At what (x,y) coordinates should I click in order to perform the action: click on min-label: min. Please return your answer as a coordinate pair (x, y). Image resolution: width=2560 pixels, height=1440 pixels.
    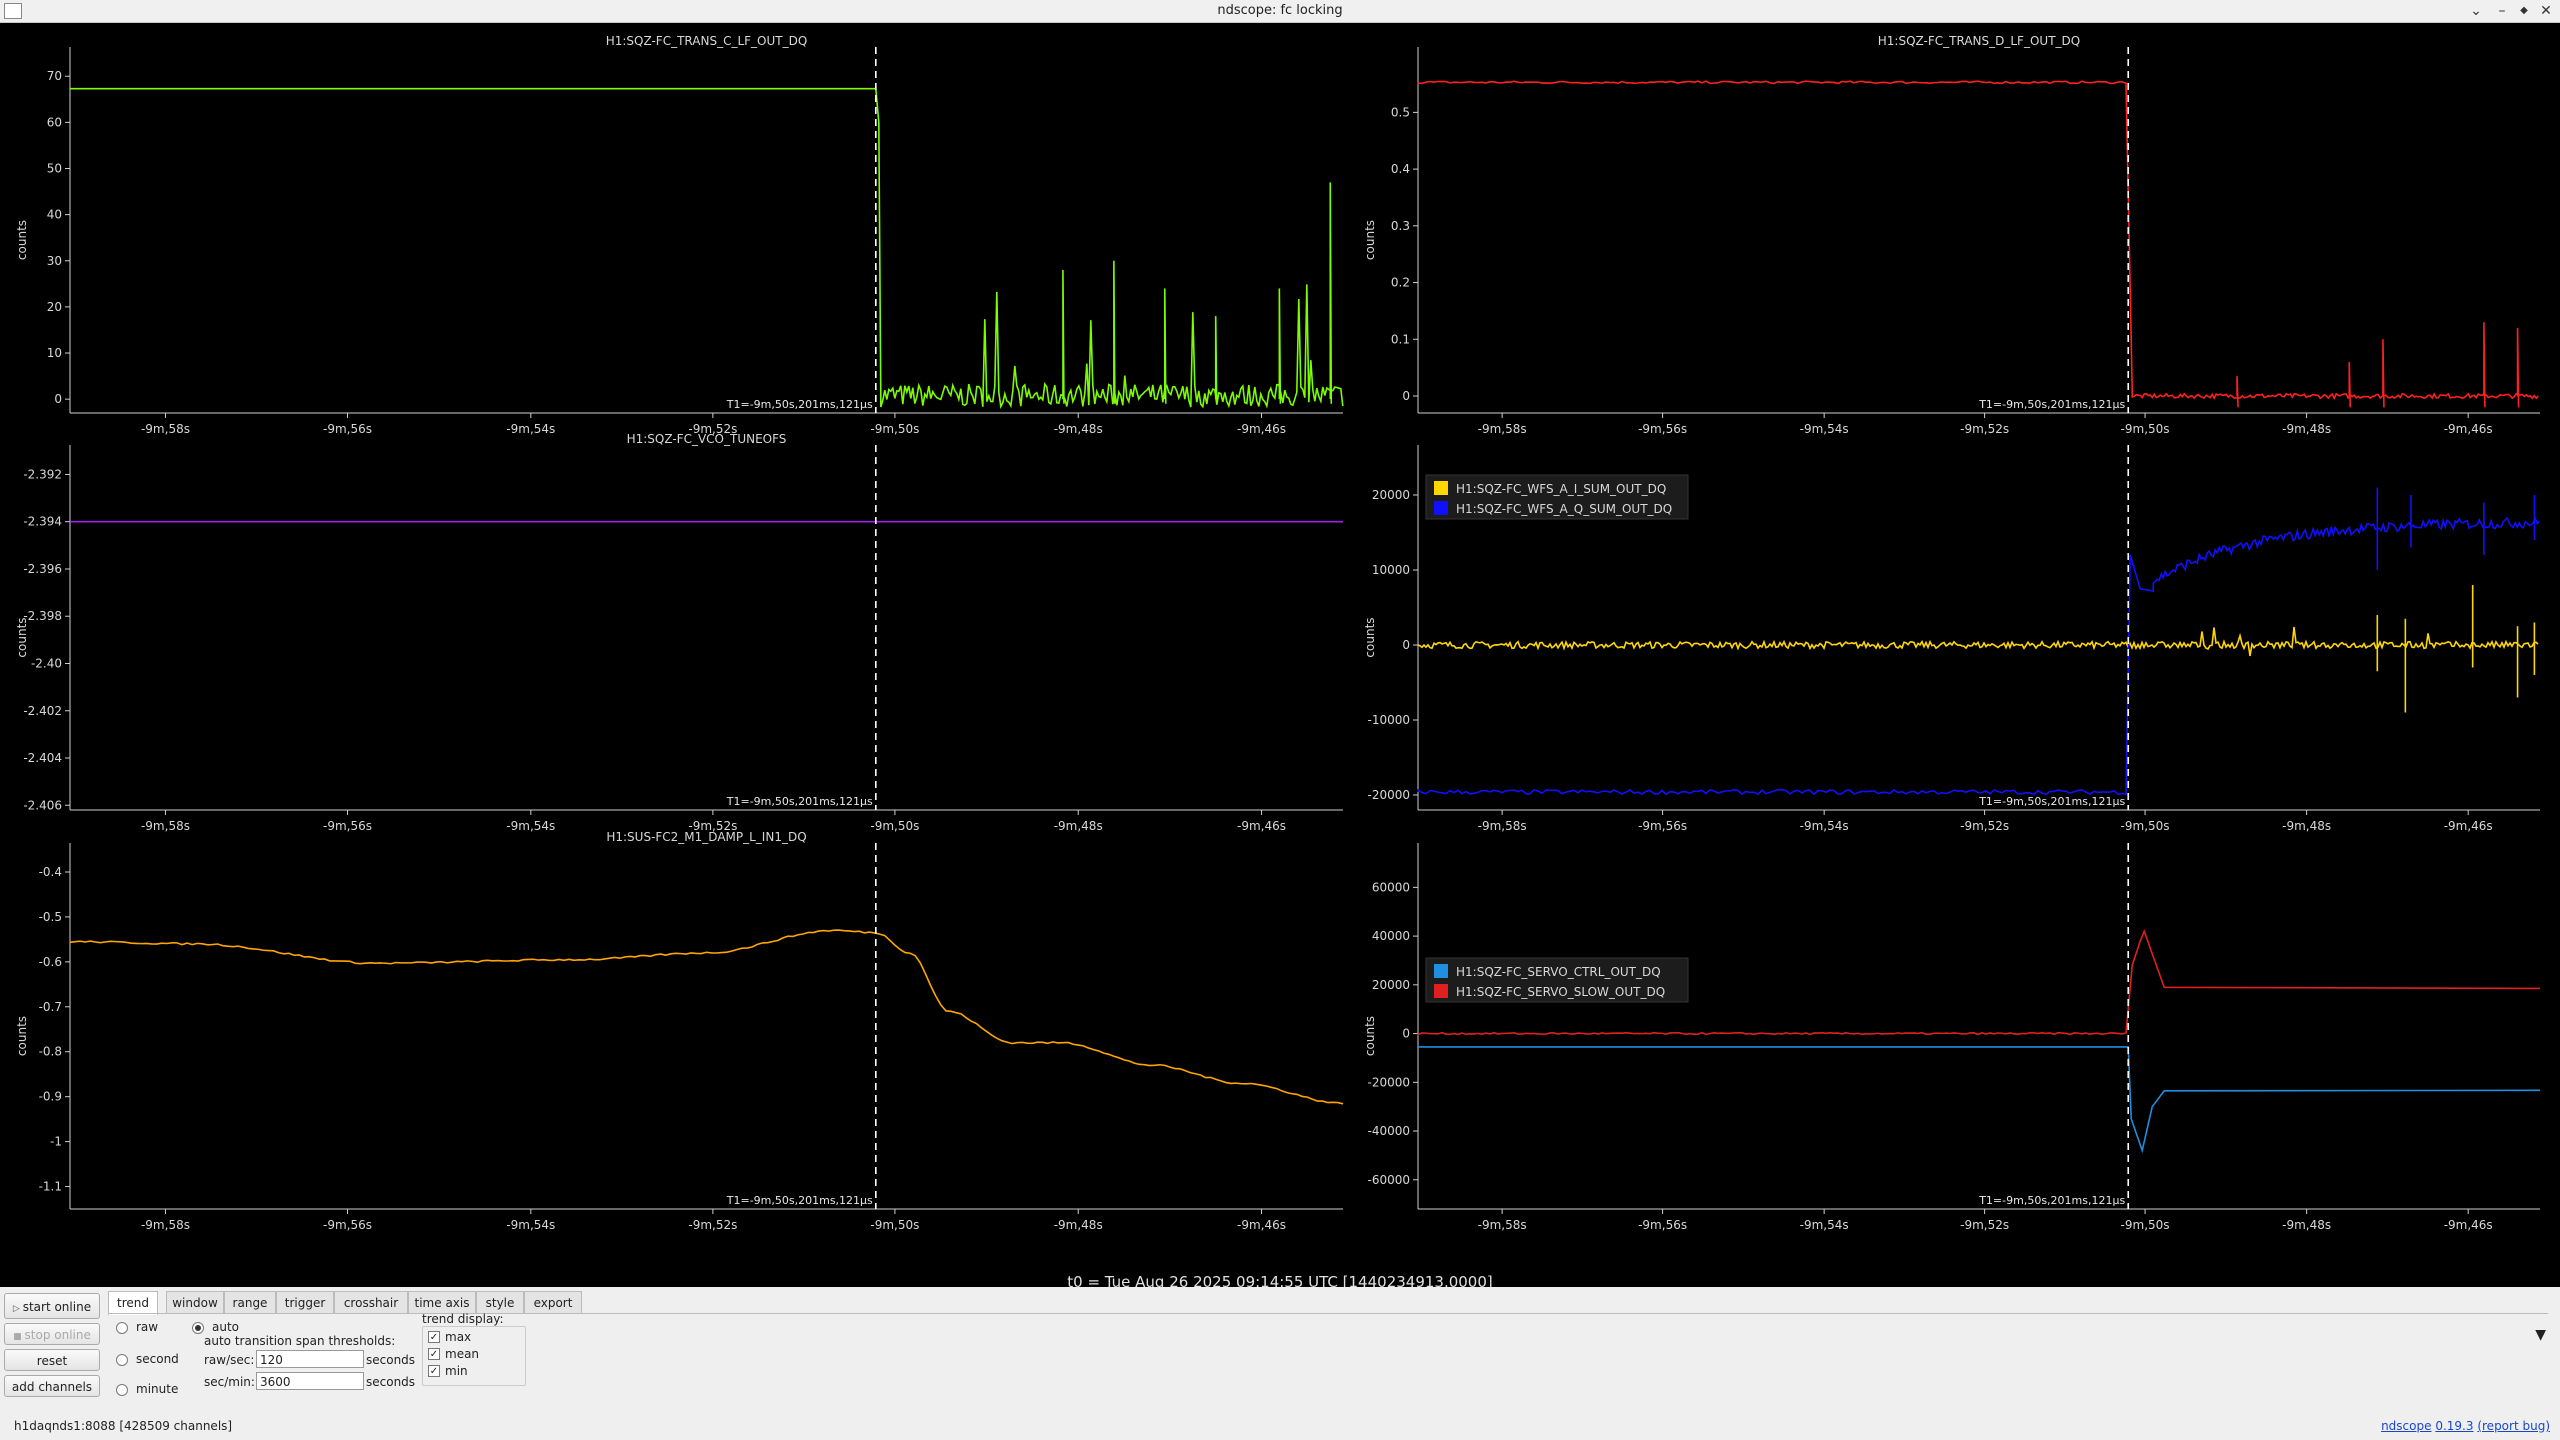
    Looking at the image, I should click on (456, 1371).